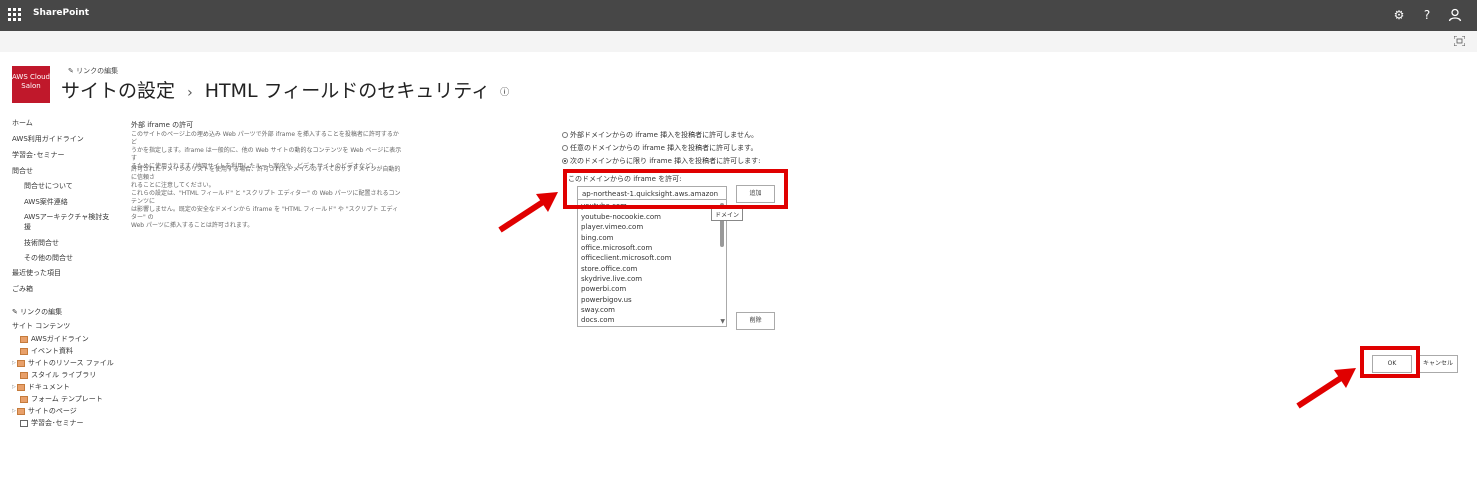 This screenshot has width=1477, height=479. I want to click on content-label: 学習会･セミナー, so click(57, 423).